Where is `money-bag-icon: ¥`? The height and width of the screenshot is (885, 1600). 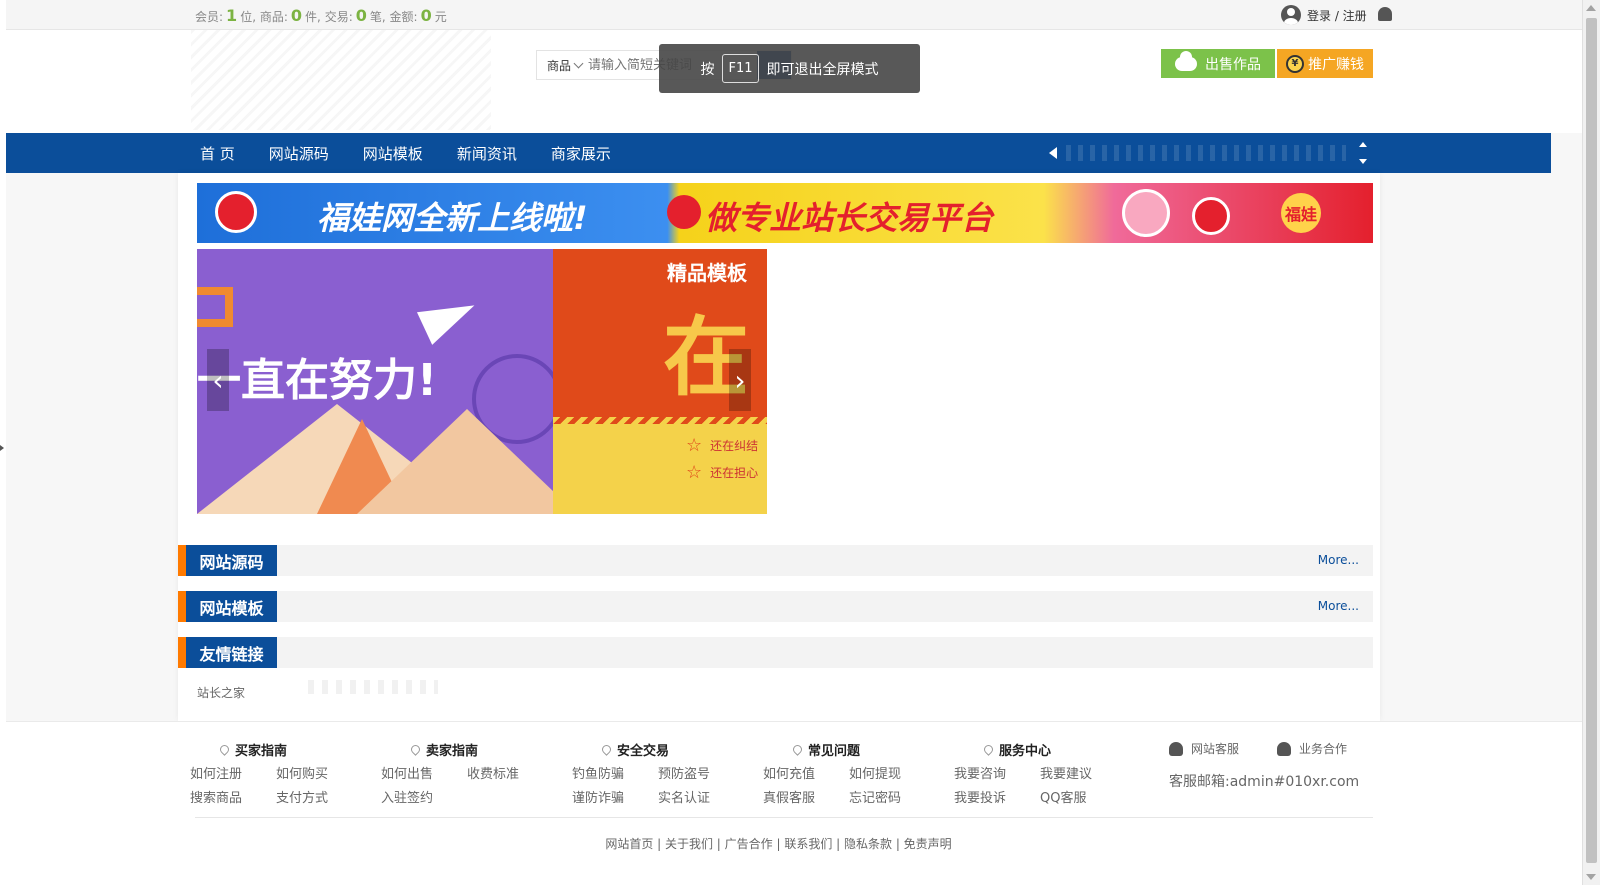
money-bag-icon: ¥ is located at coordinates (1295, 63).